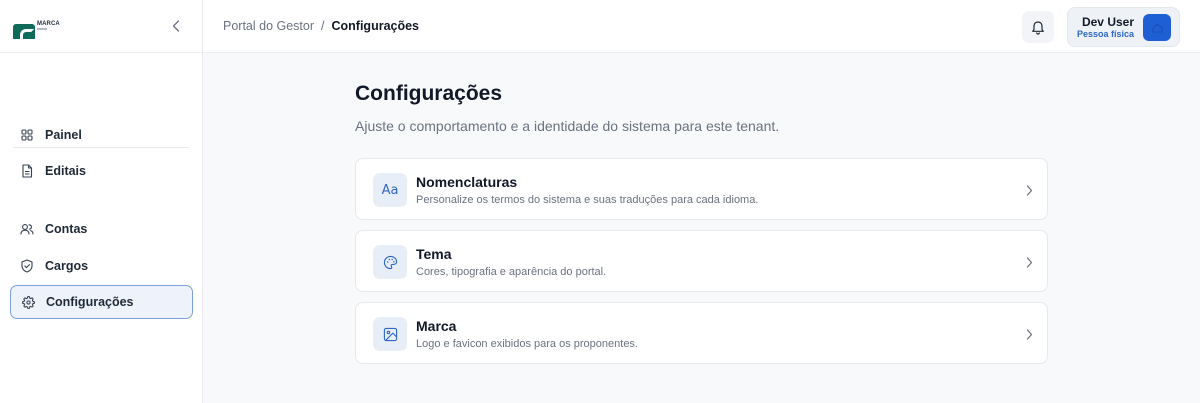  Describe the element at coordinates (67, 266) in the screenshot. I see `sidebar-item-label: Cargos` at that location.